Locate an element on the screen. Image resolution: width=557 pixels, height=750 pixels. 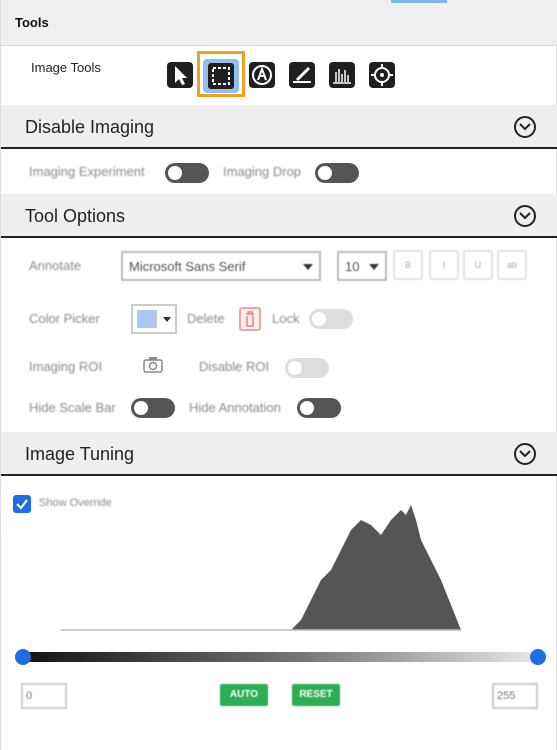
delete-label: Delete is located at coordinates (206, 318).